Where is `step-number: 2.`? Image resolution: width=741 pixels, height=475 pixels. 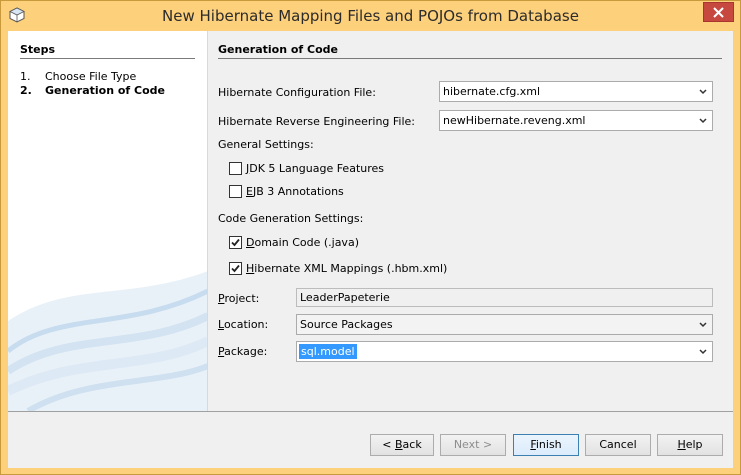 step-number: 2. is located at coordinates (26, 90).